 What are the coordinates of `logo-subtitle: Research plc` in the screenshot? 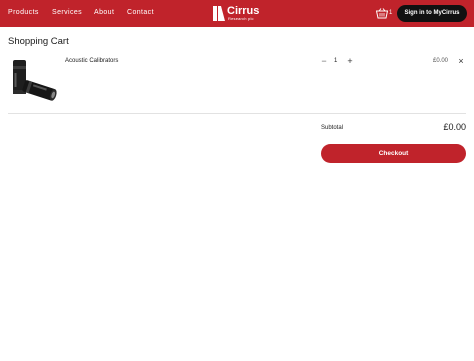 It's located at (241, 18).